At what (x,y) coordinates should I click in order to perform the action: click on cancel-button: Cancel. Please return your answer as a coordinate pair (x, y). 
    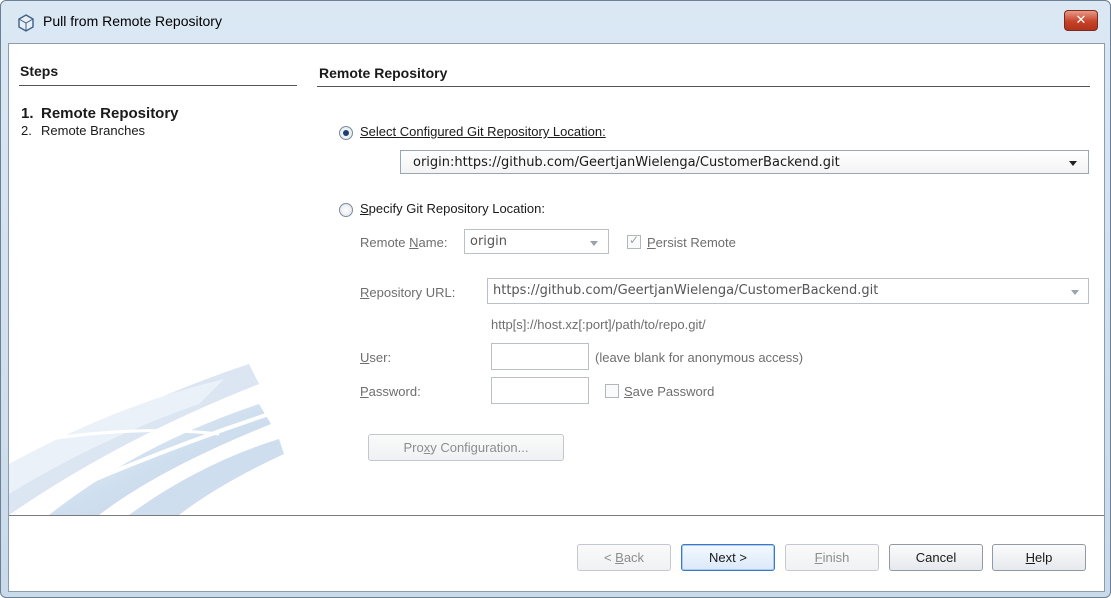
    Looking at the image, I should click on (936, 557).